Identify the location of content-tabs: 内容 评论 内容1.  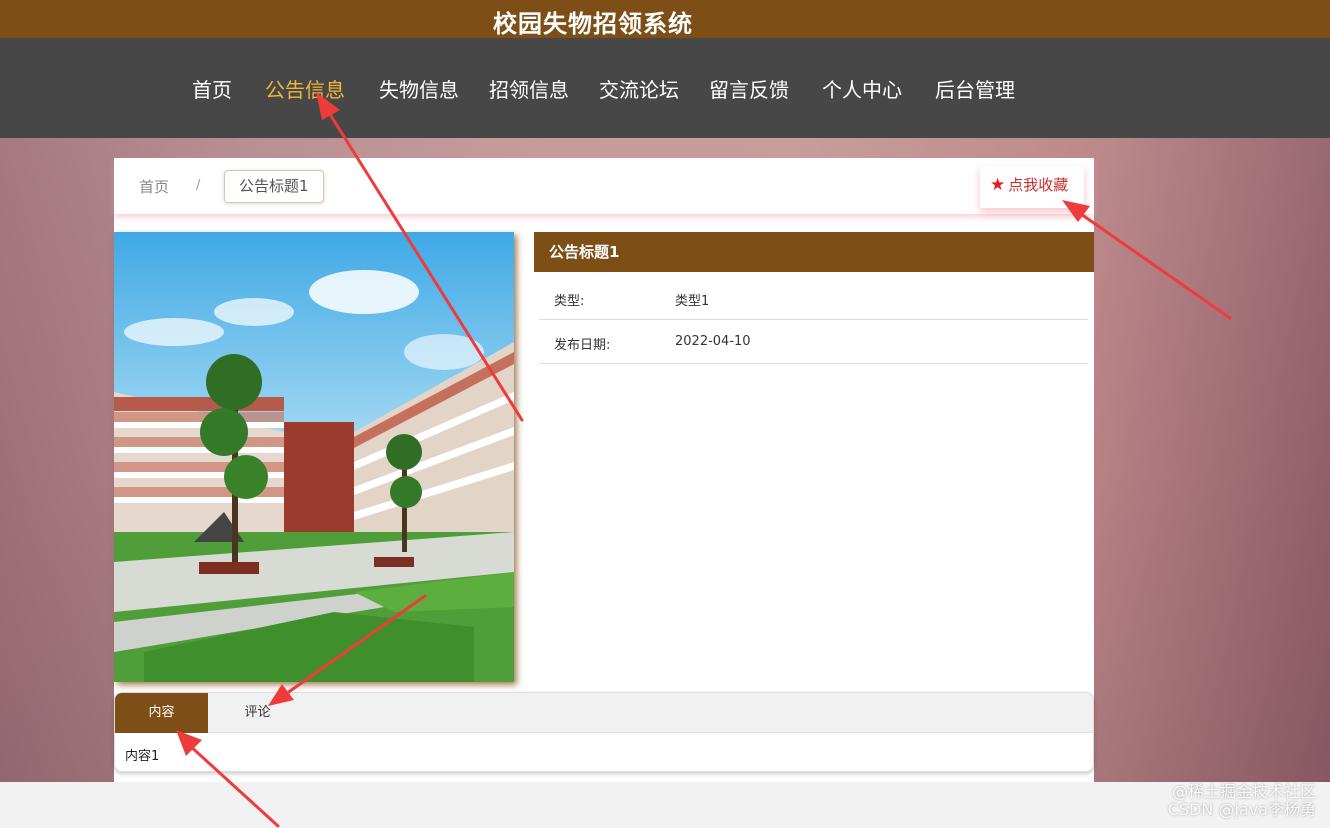
(604, 732).